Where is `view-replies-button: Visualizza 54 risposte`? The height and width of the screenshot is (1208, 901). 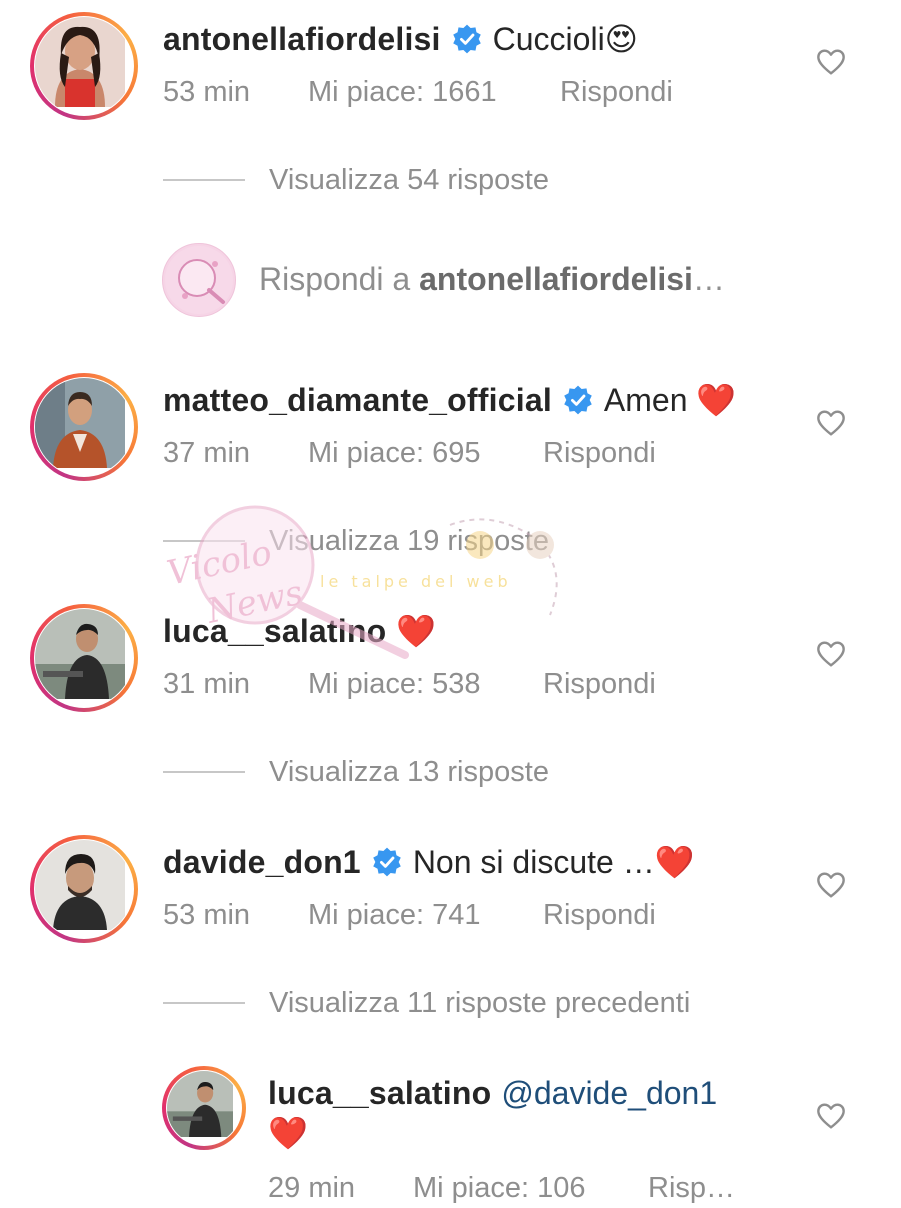
view-replies-button: Visualizza 54 risposte is located at coordinates (356, 180).